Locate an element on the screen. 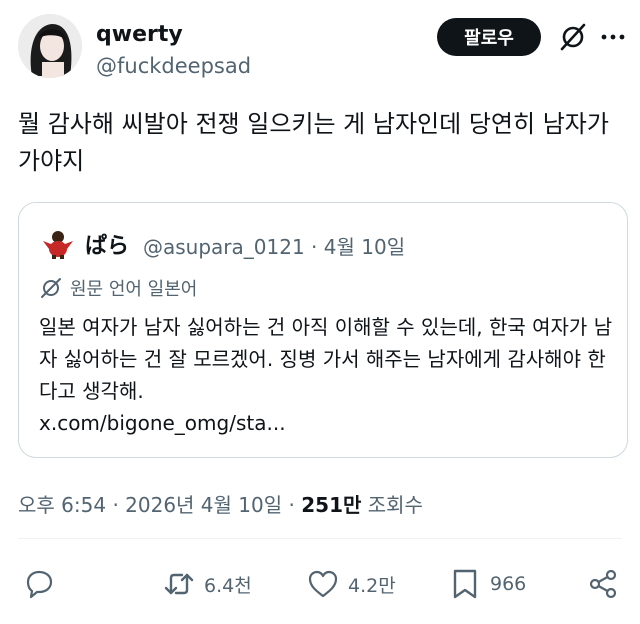 The image size is (640, 624). bookmark-icon is located at coordinates (465, 584).